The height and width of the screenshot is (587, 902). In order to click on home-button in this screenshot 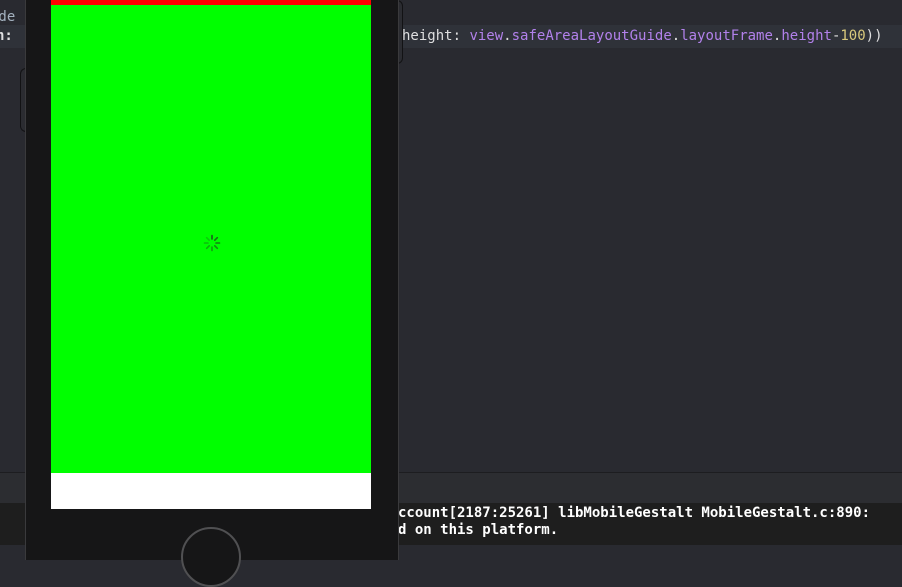, I will do `click(211, 557)`.